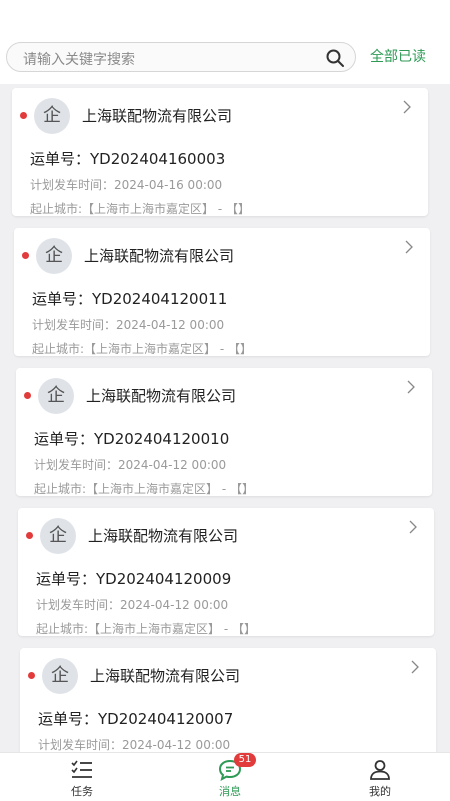 The image size is (450, 801). Describe the element at coordinates (128, 159) in the screenshot. I see `waybill-number: 运单号：YD202404160003` at that location.